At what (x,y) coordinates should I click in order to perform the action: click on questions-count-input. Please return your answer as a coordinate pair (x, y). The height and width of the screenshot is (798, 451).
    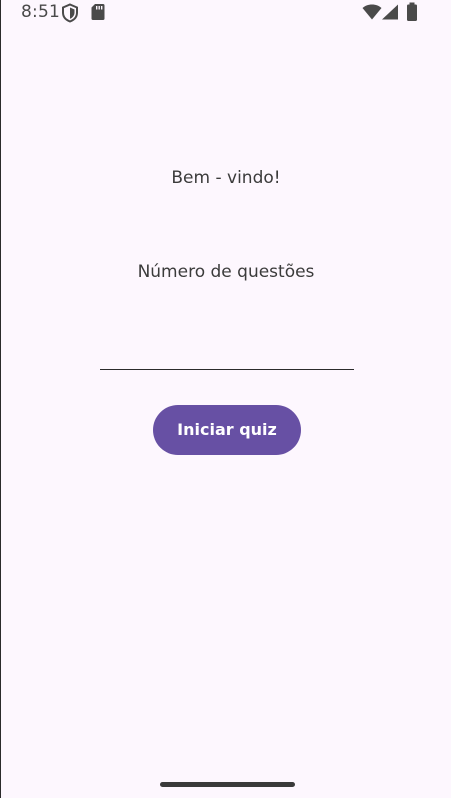
    Looking at the image, I should click on (227, 350).